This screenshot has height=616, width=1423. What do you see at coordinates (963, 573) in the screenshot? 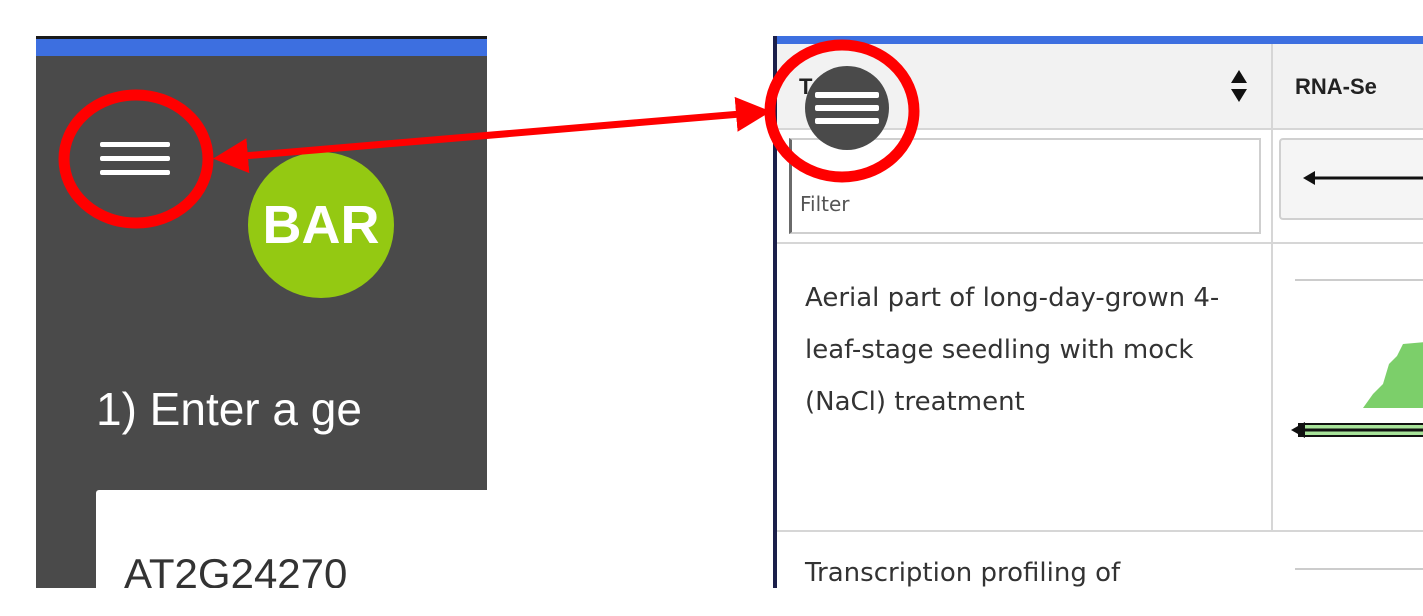
I see `row-description: Transcription profiling of` at bounding box center [963, 573].